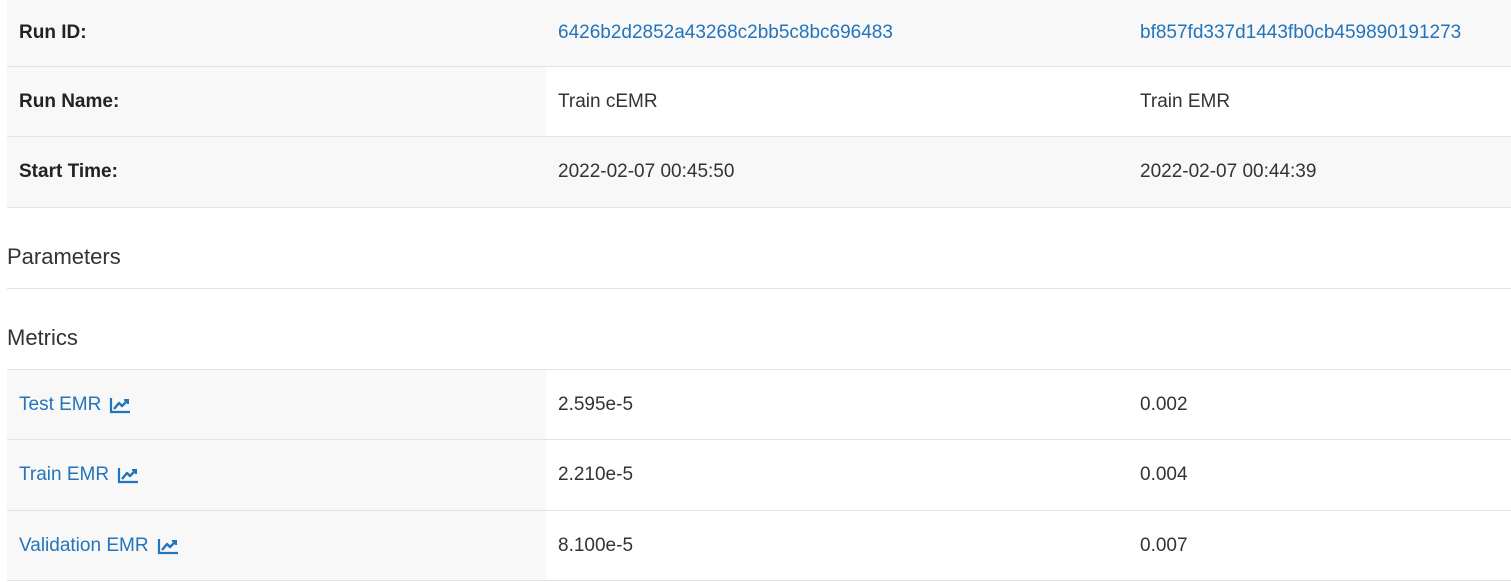 This screenshot has height=582, width=1511. I want to click on run-name-row: Run Name: Train cEMR Train EMR, so click(759, 102).